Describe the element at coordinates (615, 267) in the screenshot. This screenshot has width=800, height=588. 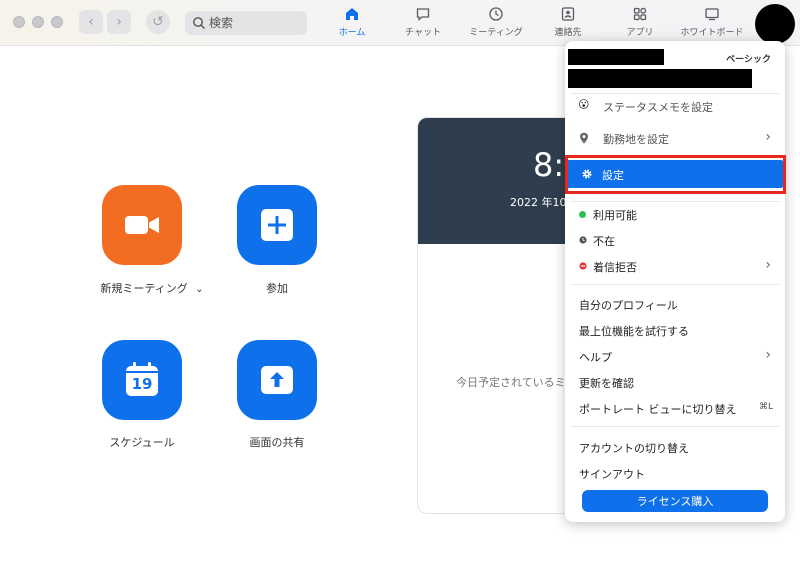
I see `menu-label: 着信拒否` at that location.